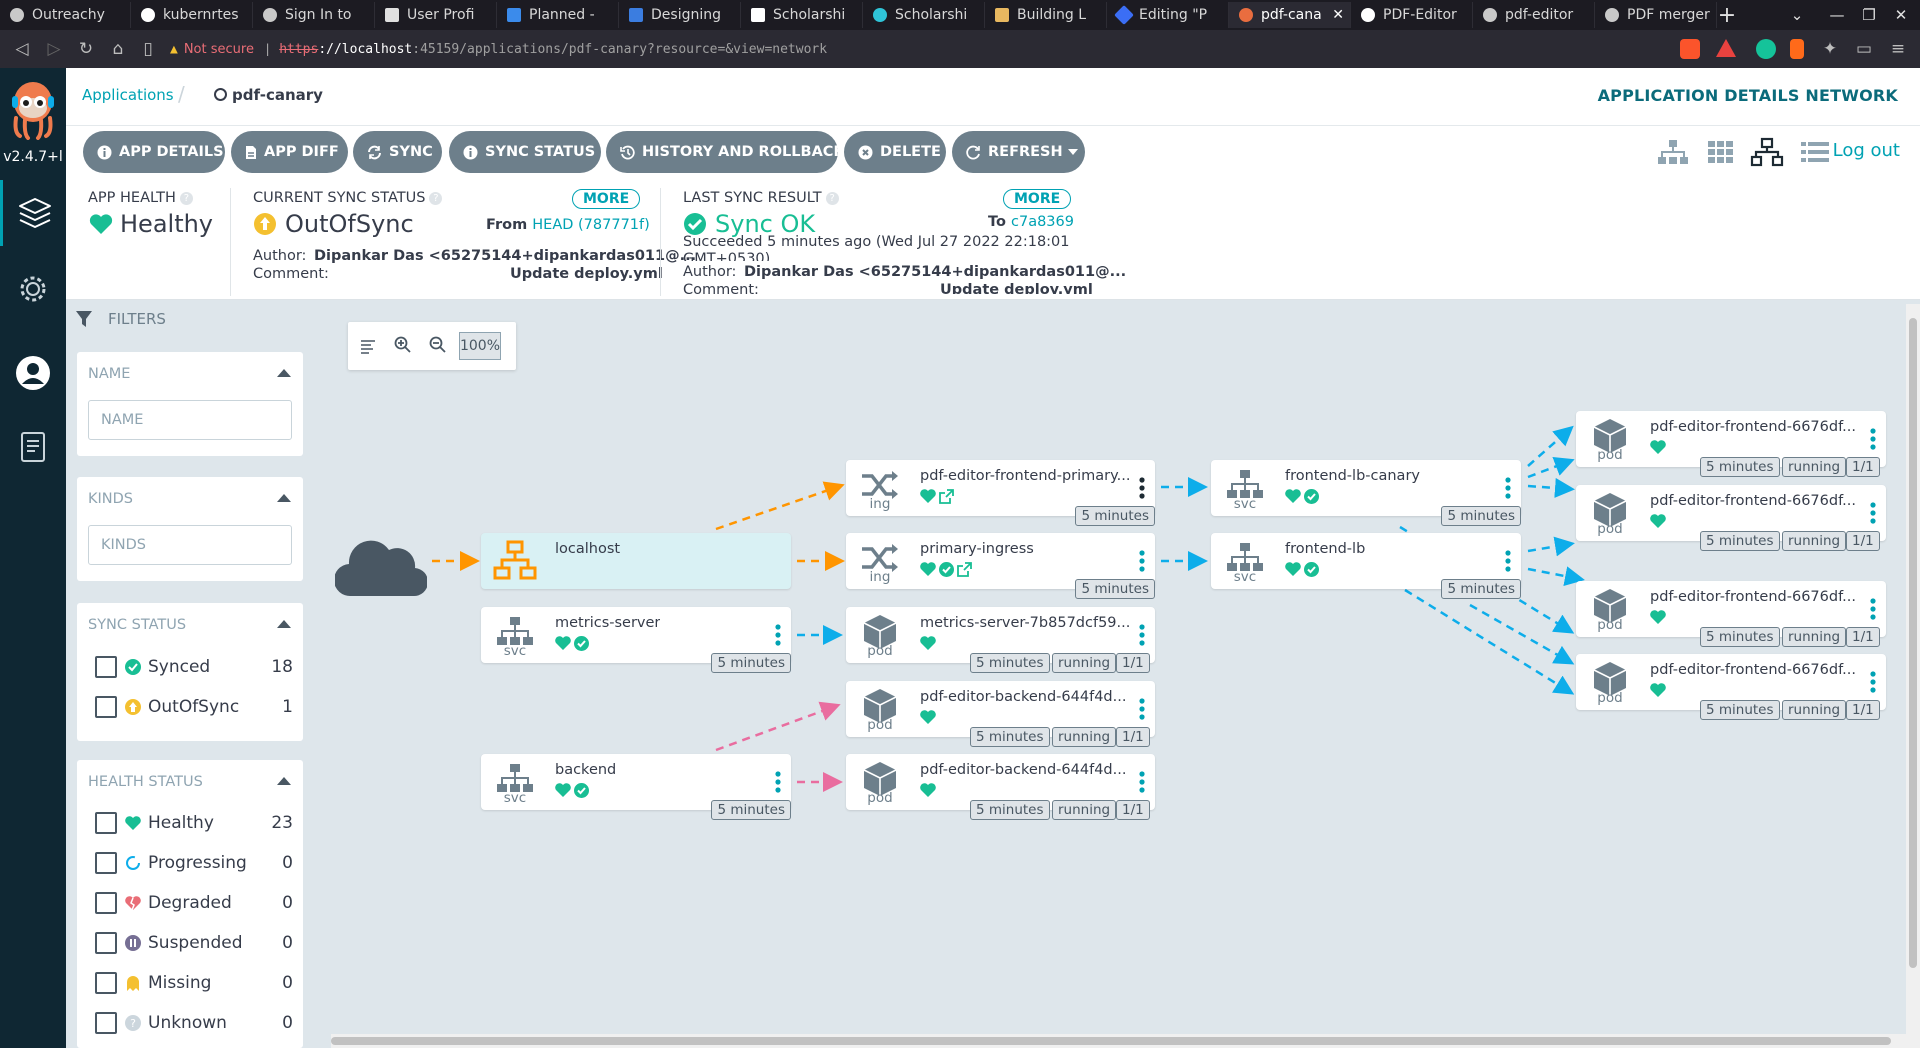  Describe the element at coordinates (368, 346) in the screenshot. I see `align-icon` at that location.